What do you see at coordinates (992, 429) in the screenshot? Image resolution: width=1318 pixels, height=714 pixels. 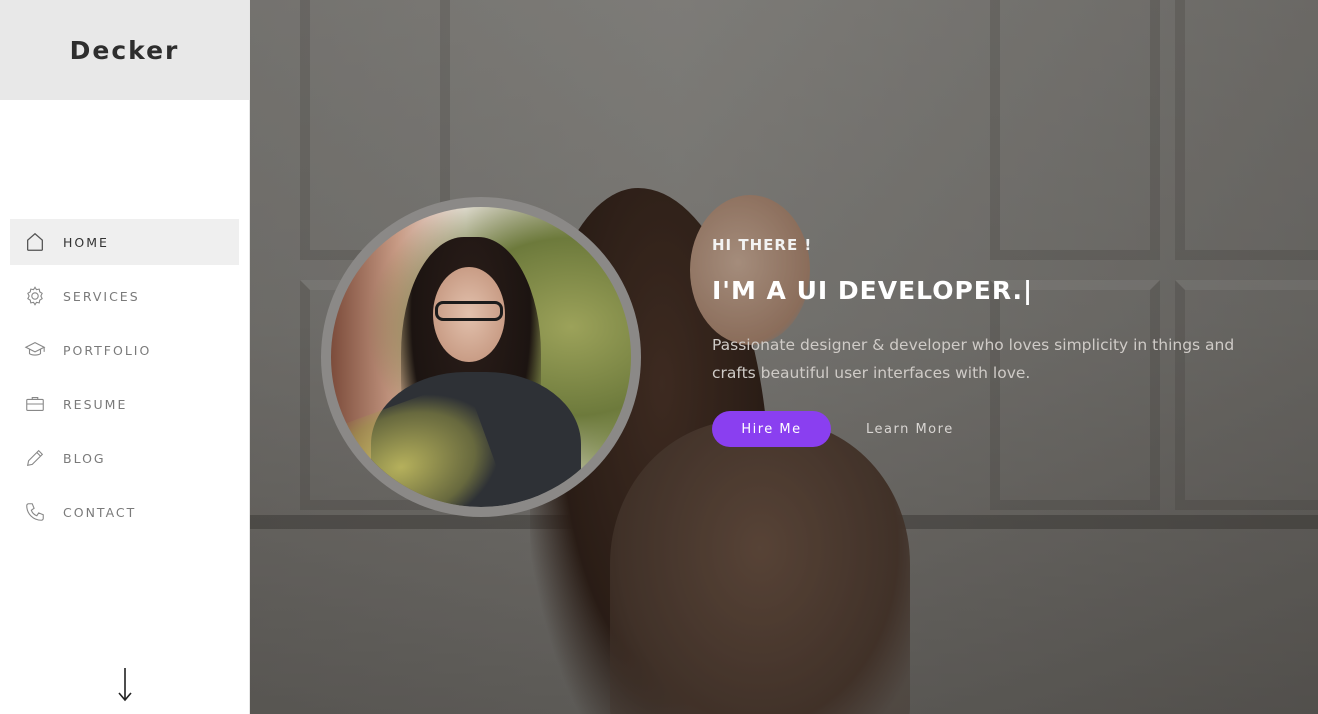 I see `cta-group: Hire Me Learn More` at bounding box center [992, 429].